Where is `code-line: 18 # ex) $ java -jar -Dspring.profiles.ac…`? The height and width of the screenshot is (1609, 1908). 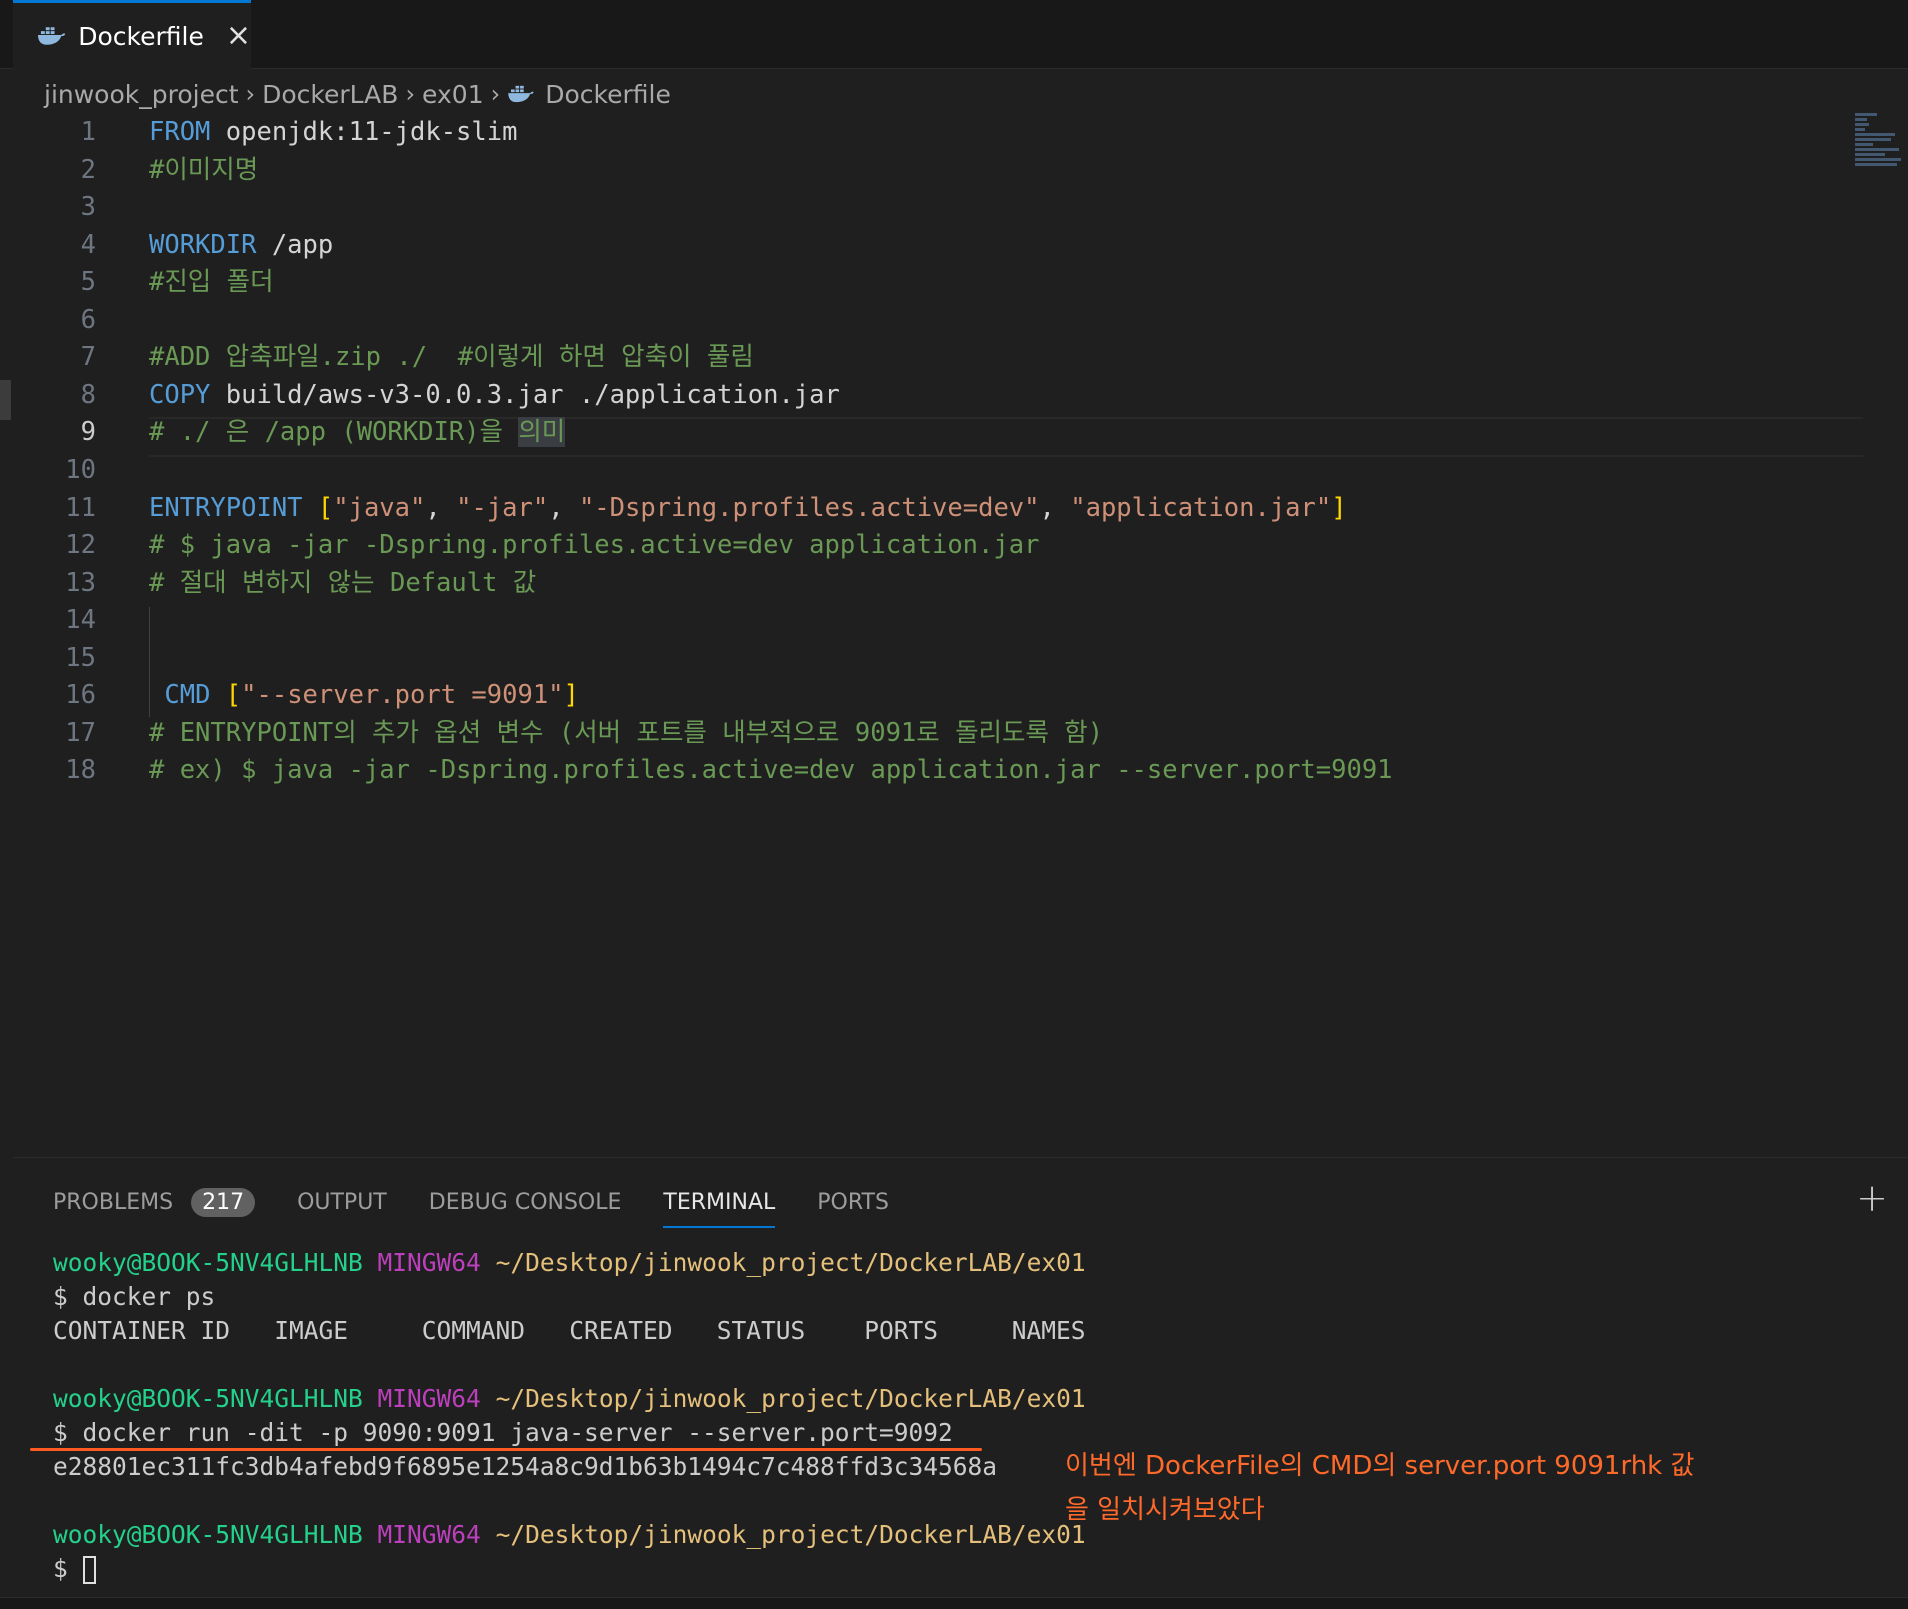
code-line: 18 # ex) $ java -jar -Dspring.profiles.ac… is located at coordinates (933, 770).